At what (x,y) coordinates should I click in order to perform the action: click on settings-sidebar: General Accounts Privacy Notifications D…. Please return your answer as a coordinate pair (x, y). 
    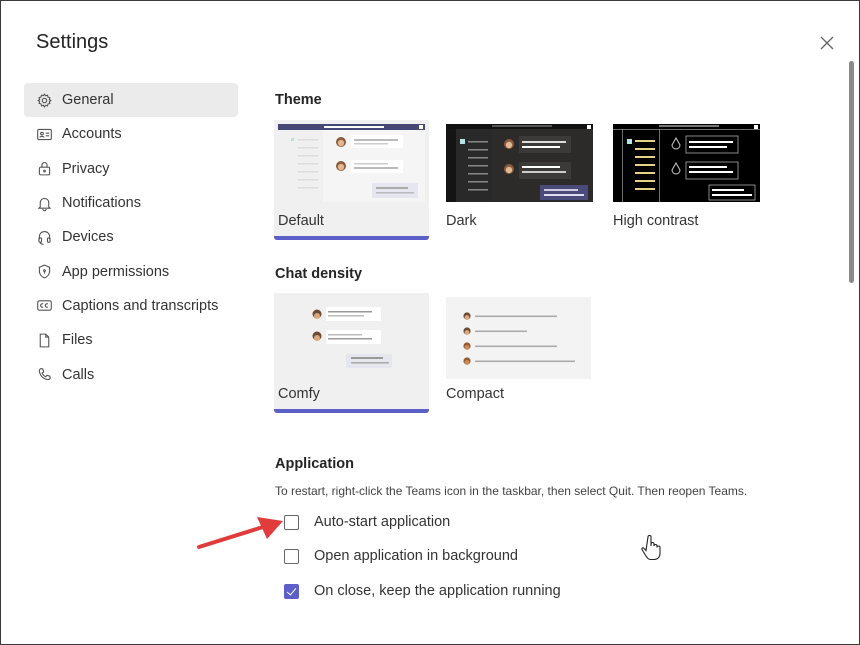
    Looking at the image, I should click on (131, 237).